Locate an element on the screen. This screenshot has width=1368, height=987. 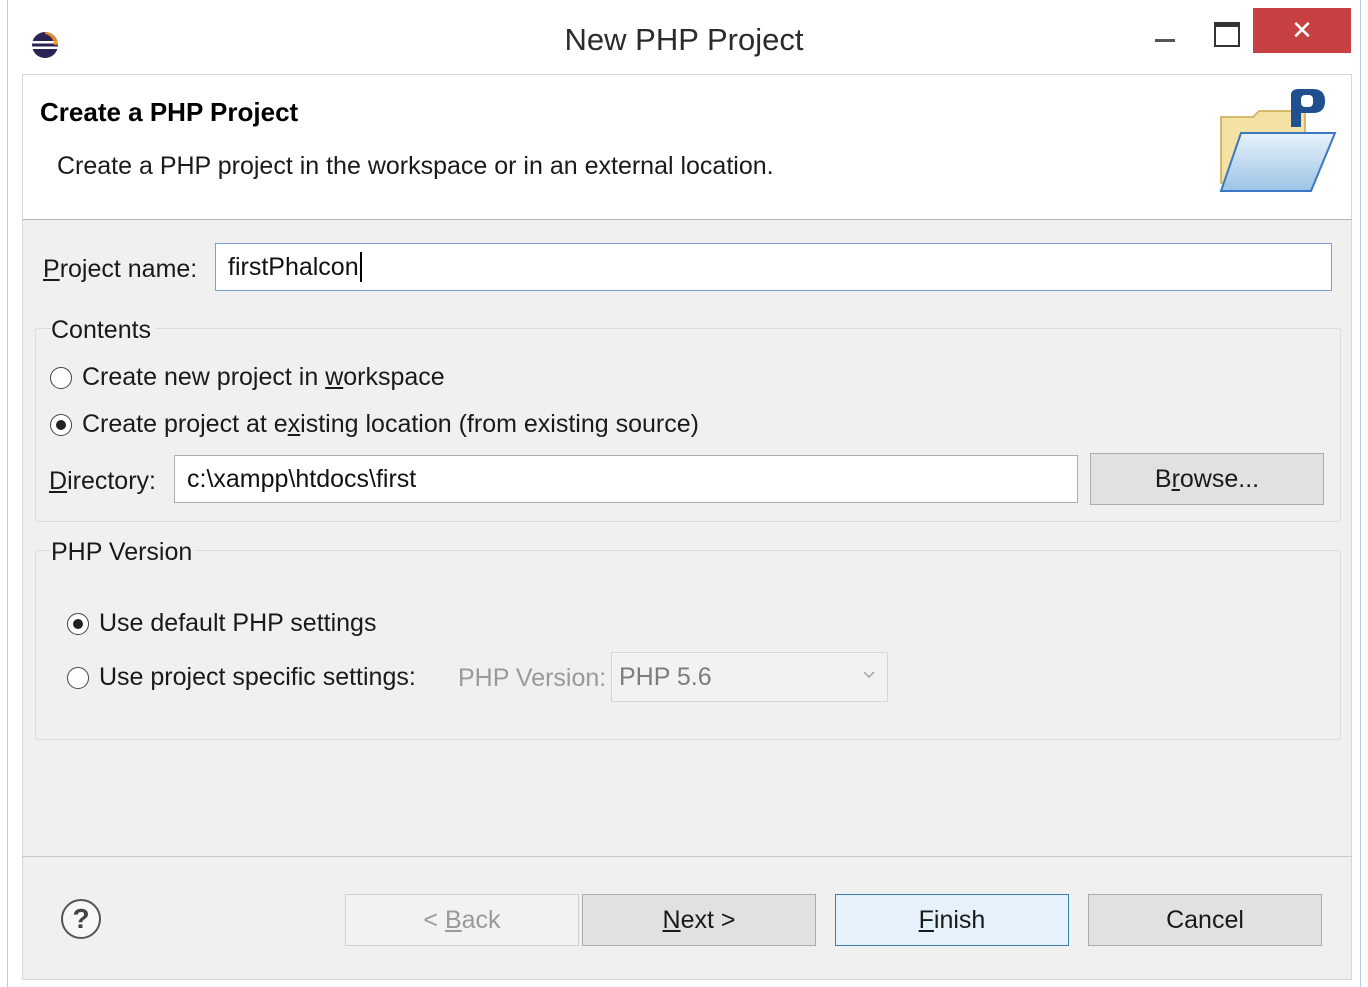
wizard-button-bar: ? < Back Next > Finish Cancel is located at coordinates (687, 918).